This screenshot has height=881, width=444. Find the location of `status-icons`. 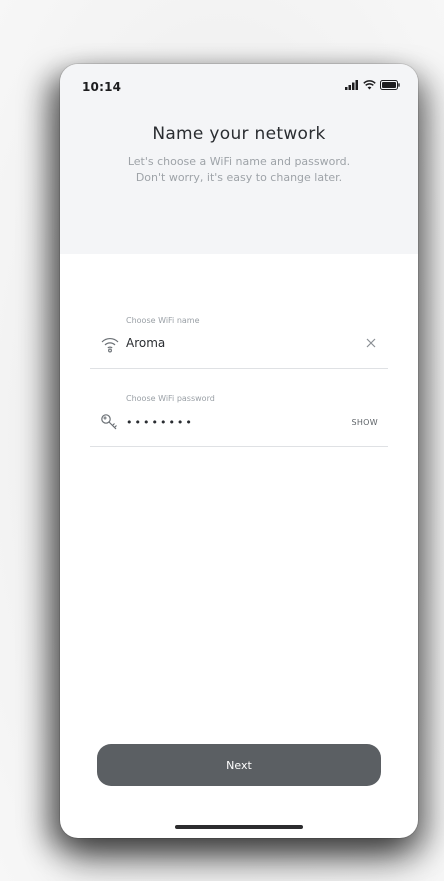

status-icons is located at coordinates (372, 85).